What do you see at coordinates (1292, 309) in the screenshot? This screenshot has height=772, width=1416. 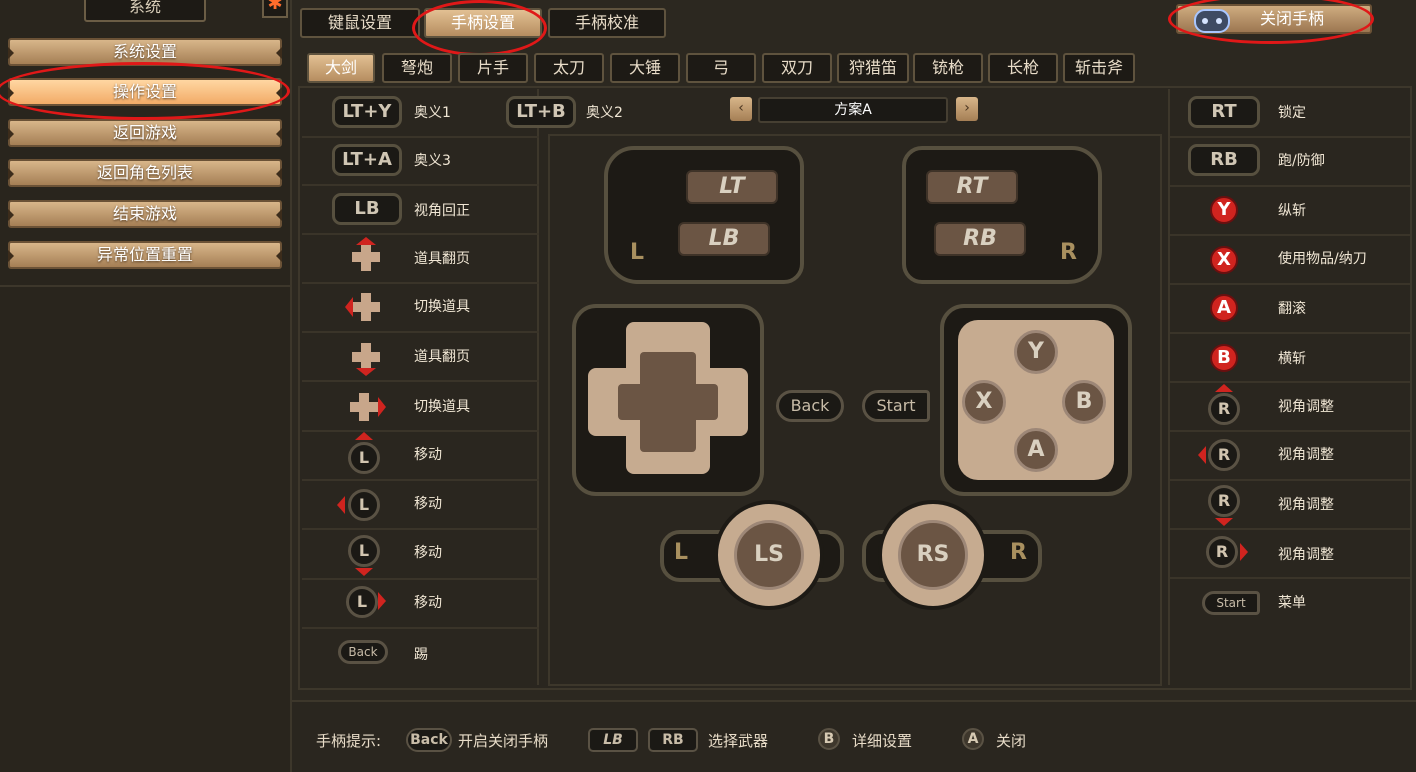 I see `binding-label: 翻滚` at bounding box center [1292, 309].